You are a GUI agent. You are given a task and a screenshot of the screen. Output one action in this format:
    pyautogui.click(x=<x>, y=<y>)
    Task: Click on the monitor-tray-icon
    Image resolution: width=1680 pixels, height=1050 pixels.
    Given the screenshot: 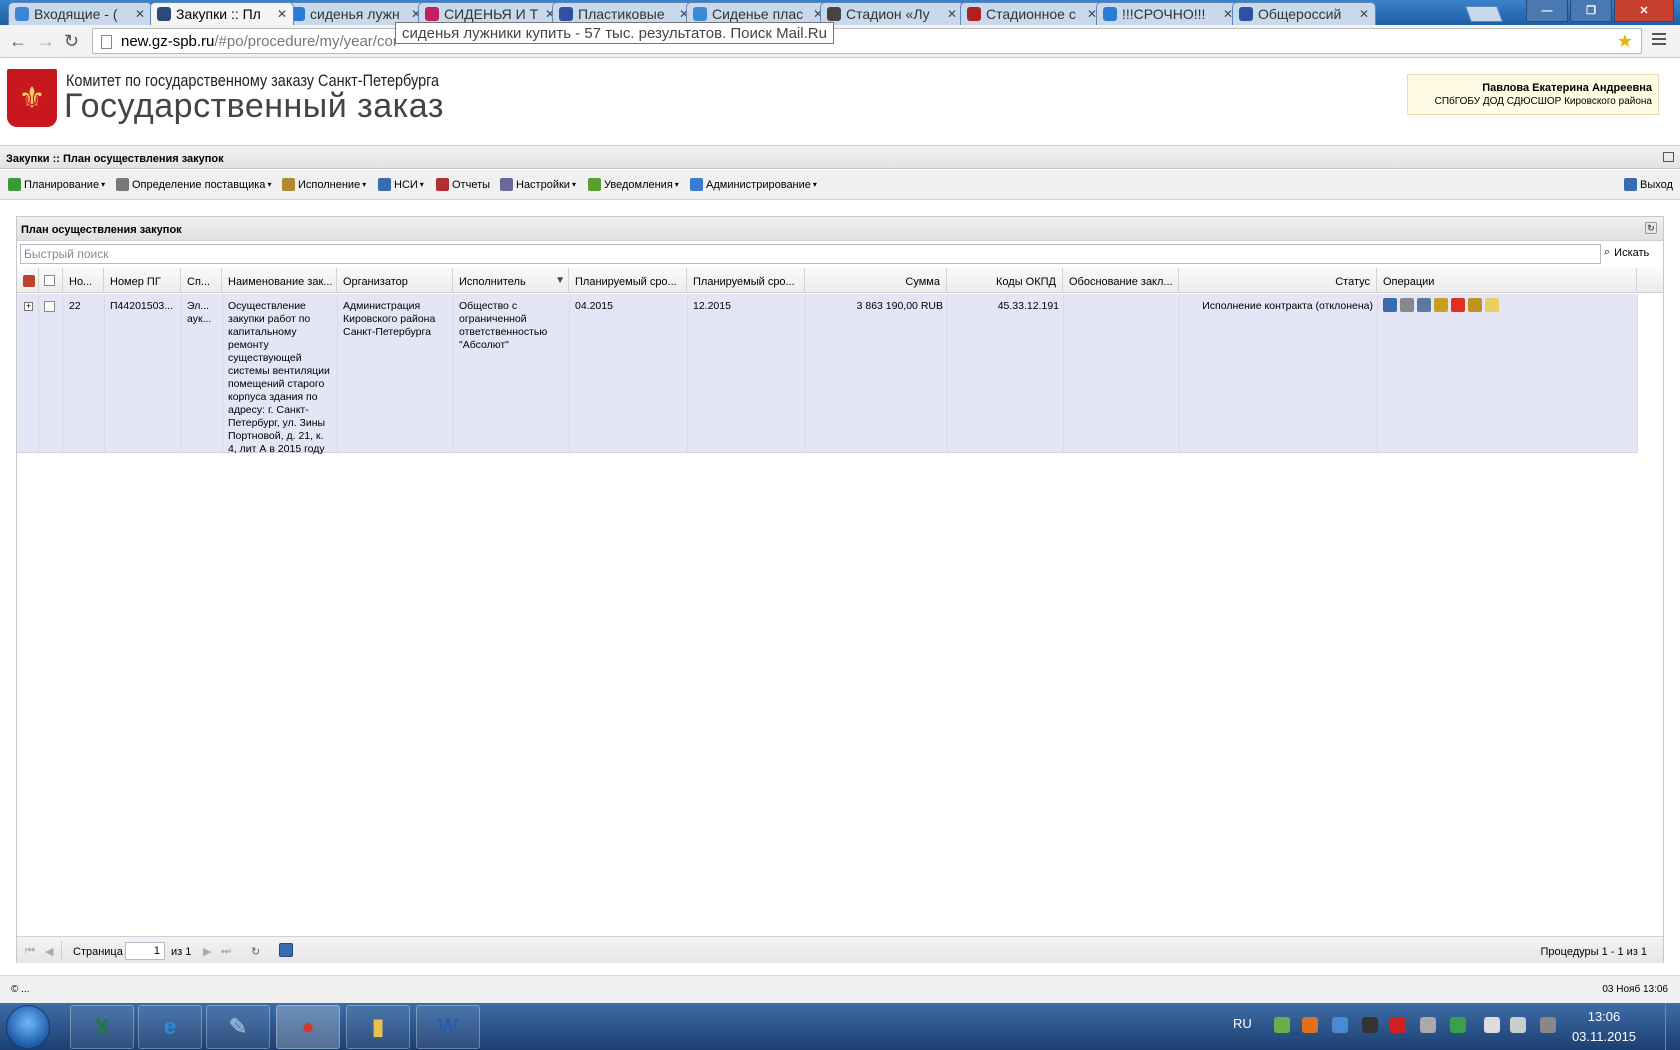 What is the action you would take?
    pyautogui.click(x=1340, y=1025)
    